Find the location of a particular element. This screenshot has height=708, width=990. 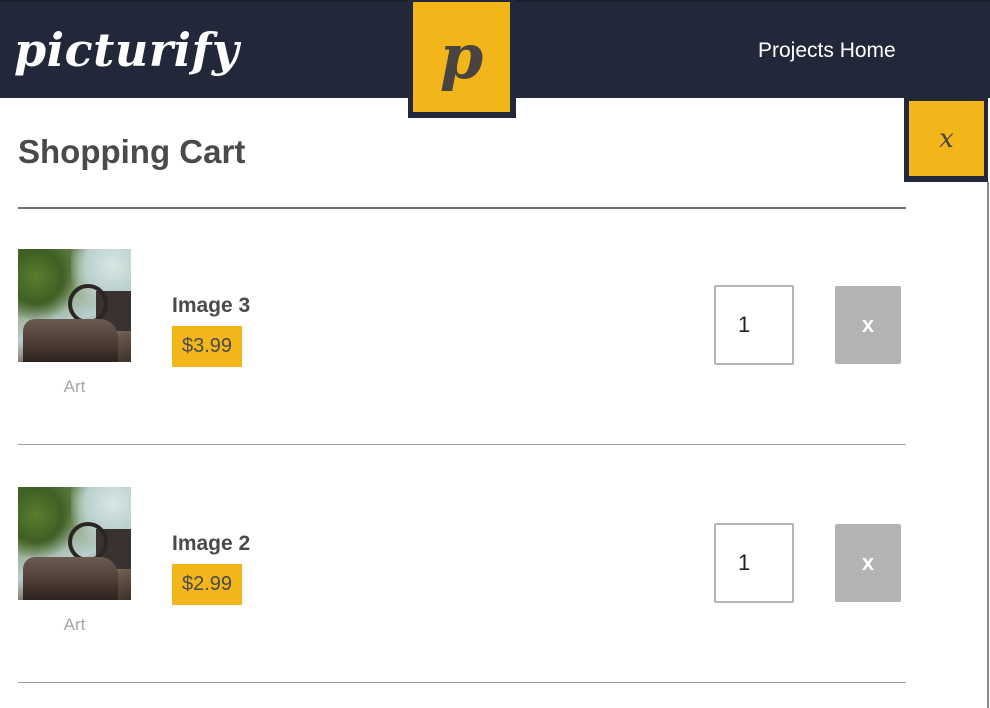

close-cart-button: x is located at coordinates (946, 140).